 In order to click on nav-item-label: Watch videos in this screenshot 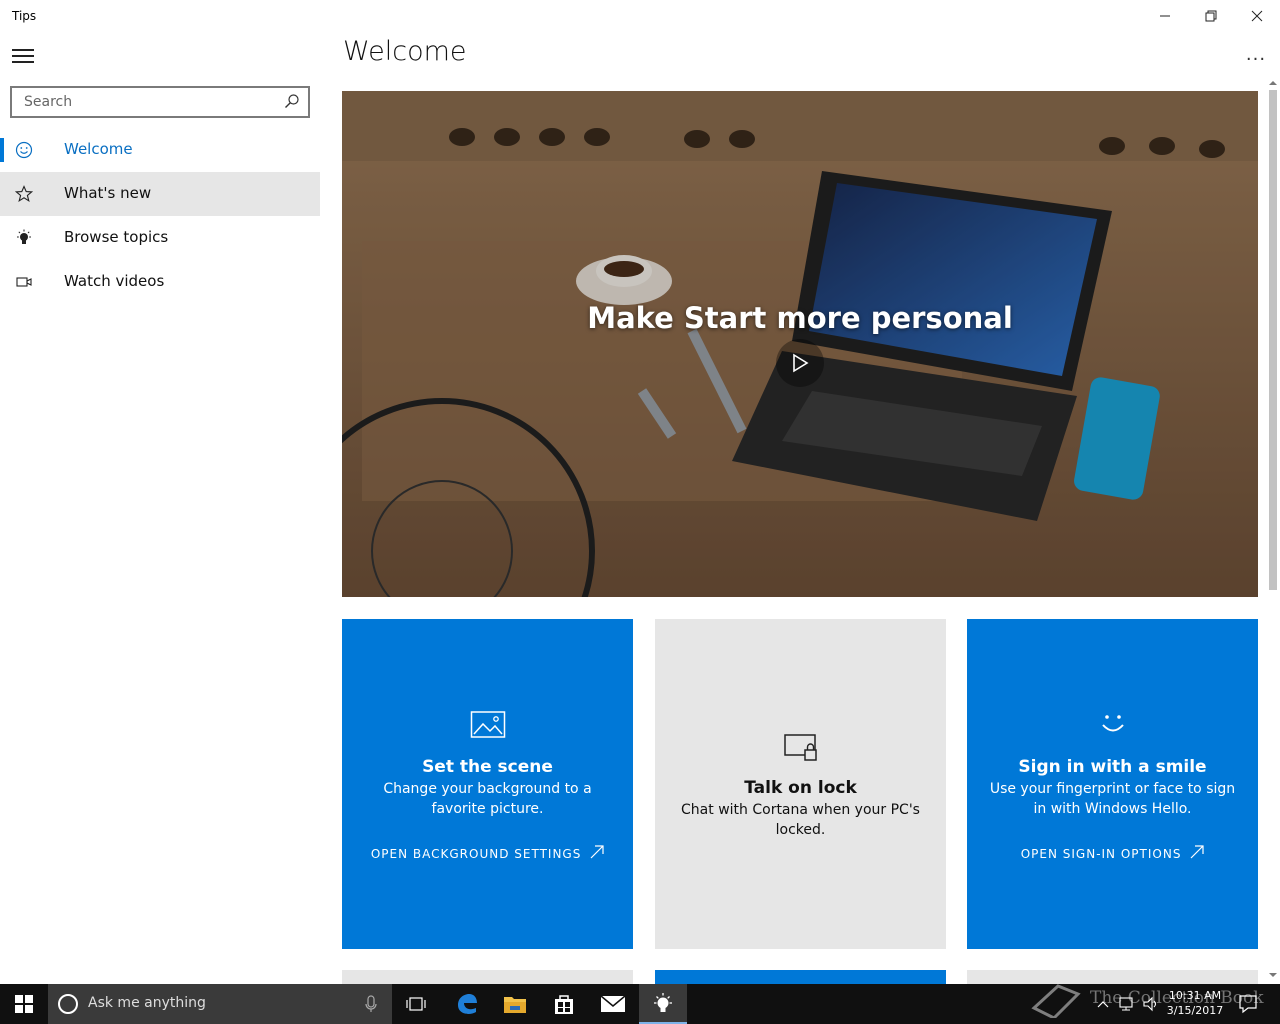, I will do `click(114, 281)`.